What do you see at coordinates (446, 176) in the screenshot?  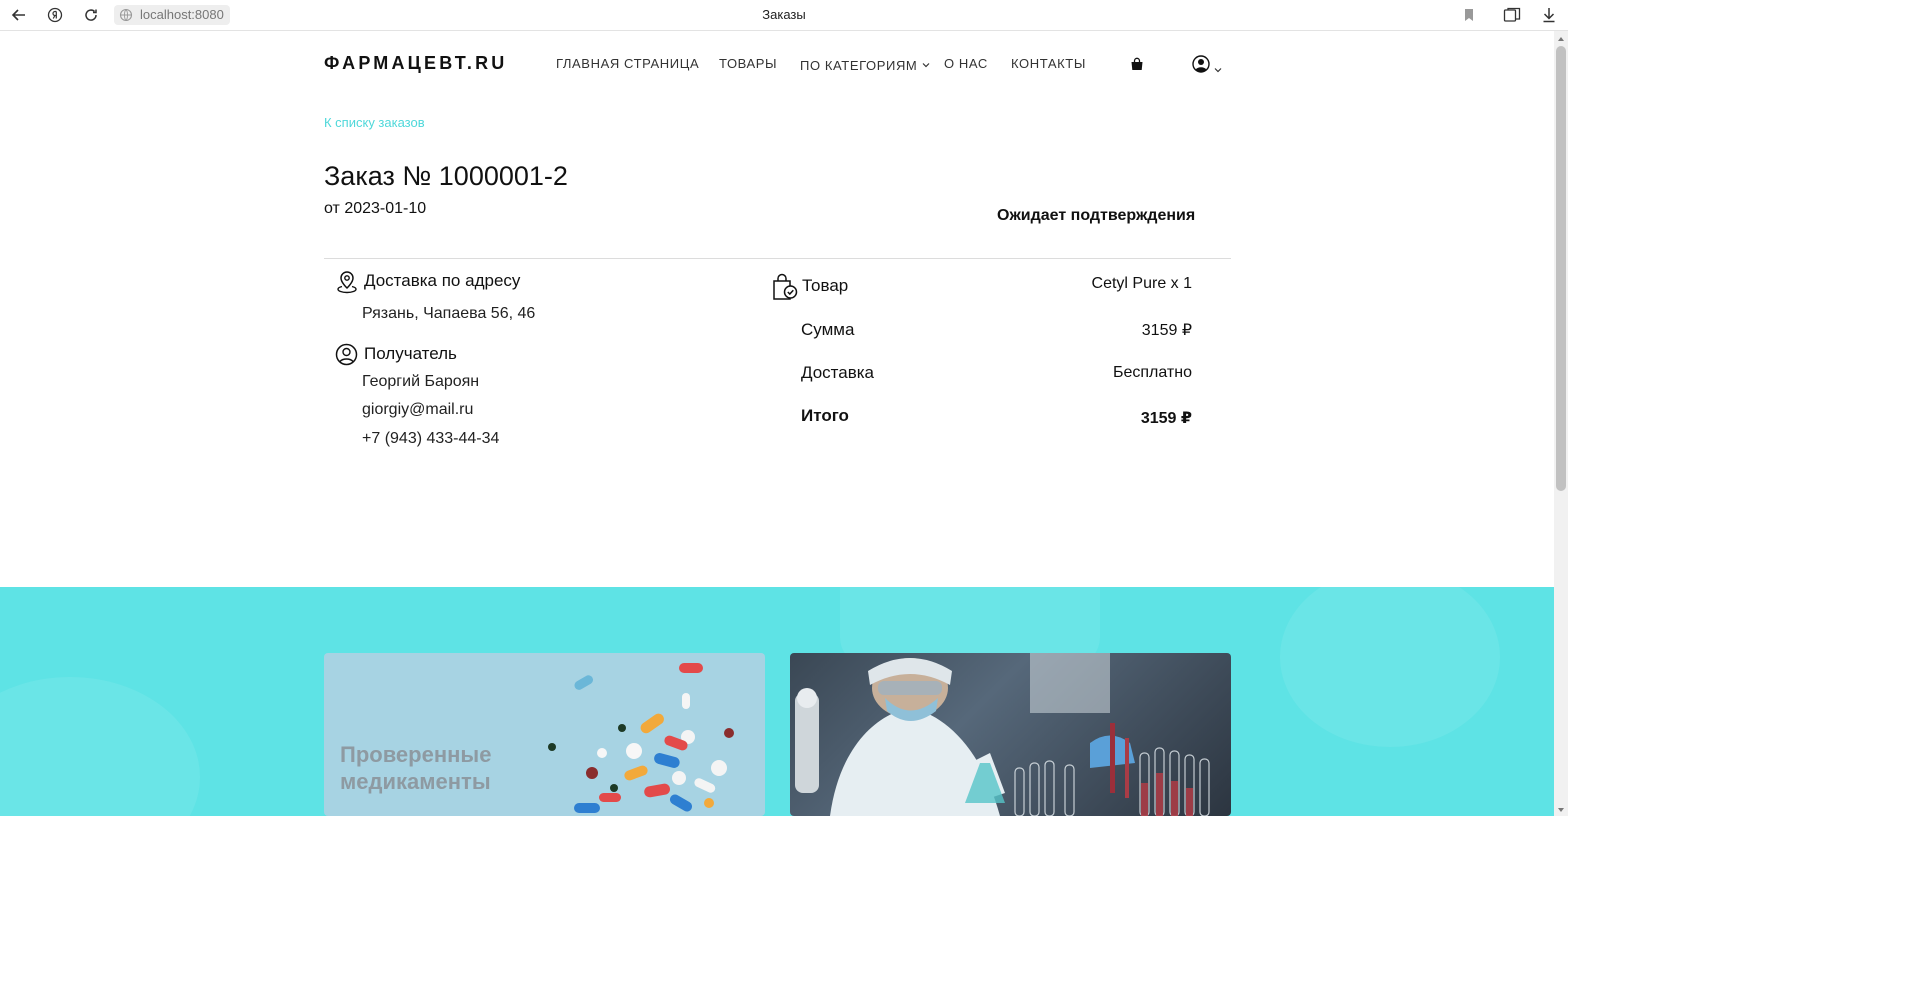 I see `order-title: Заказ № 1000001-2` at bounding box center [446, 176].